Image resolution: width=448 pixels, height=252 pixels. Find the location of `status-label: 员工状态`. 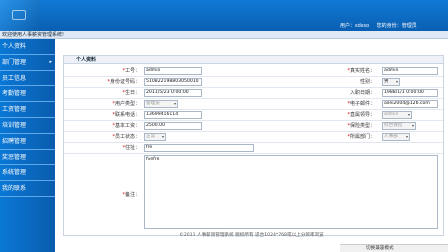

status-label: 员工状态 is located at coordinates (124, 137).